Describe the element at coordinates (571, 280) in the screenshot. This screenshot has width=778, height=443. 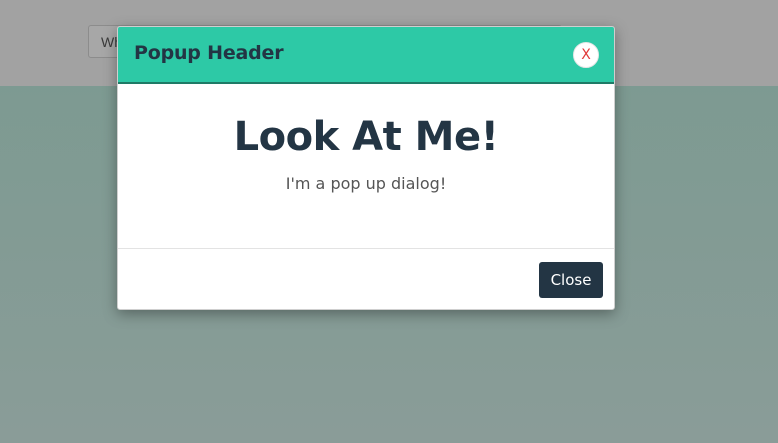
I see `close-button: Close` at that location.